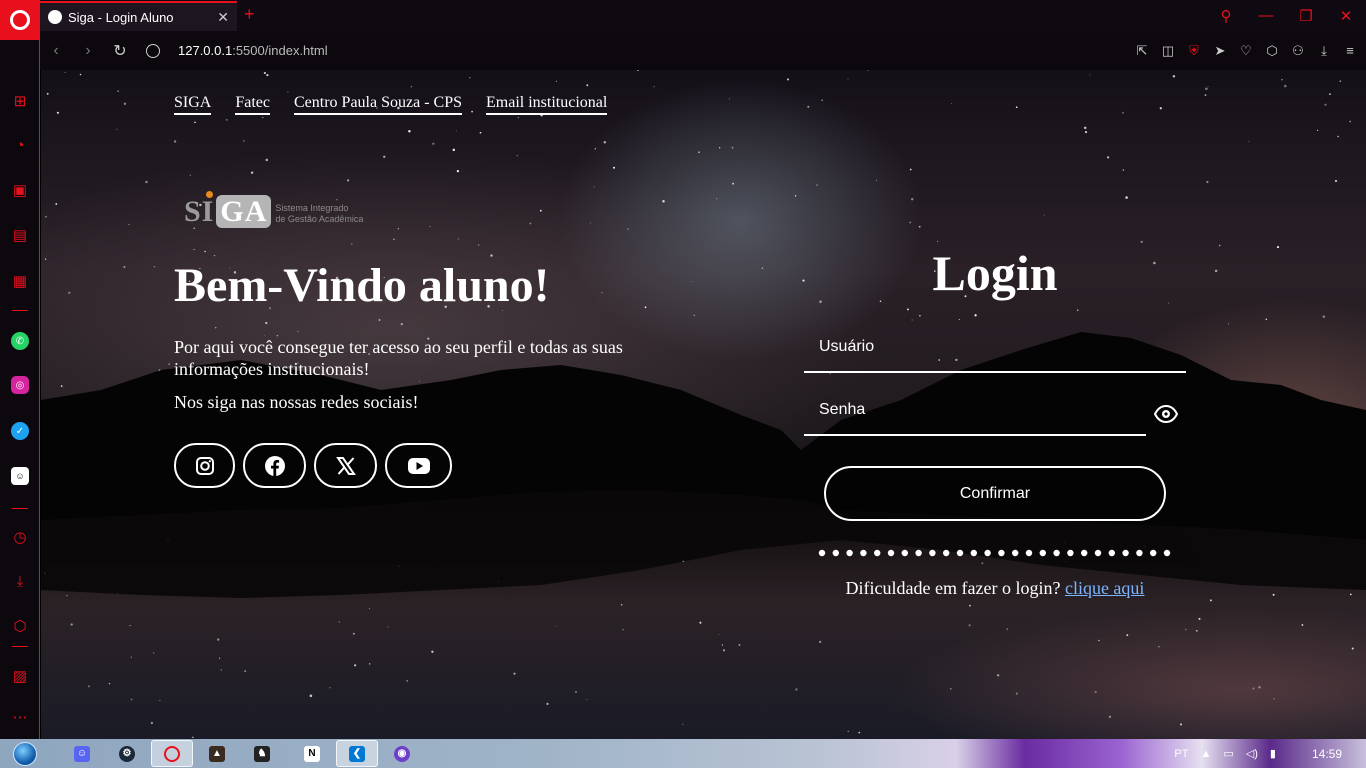  What do you see at coordinates (1220, 51) in the screenshot?
I see `send-icon: ➤` at bounding box center [1220, 51].